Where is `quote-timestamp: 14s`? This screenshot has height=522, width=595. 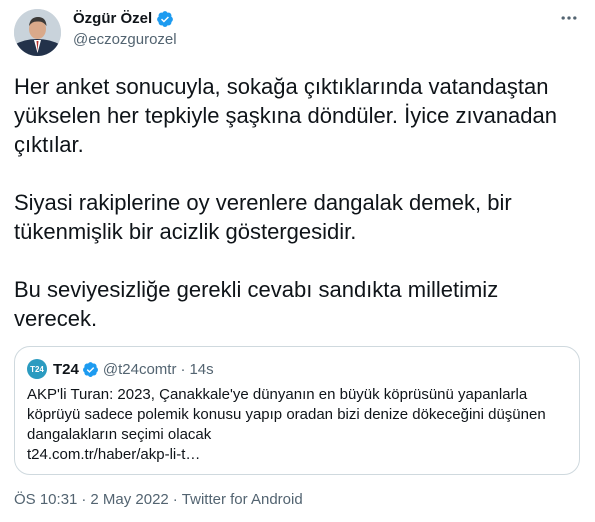 quote-timestamp: 14s is located at coordinates (201, 369).